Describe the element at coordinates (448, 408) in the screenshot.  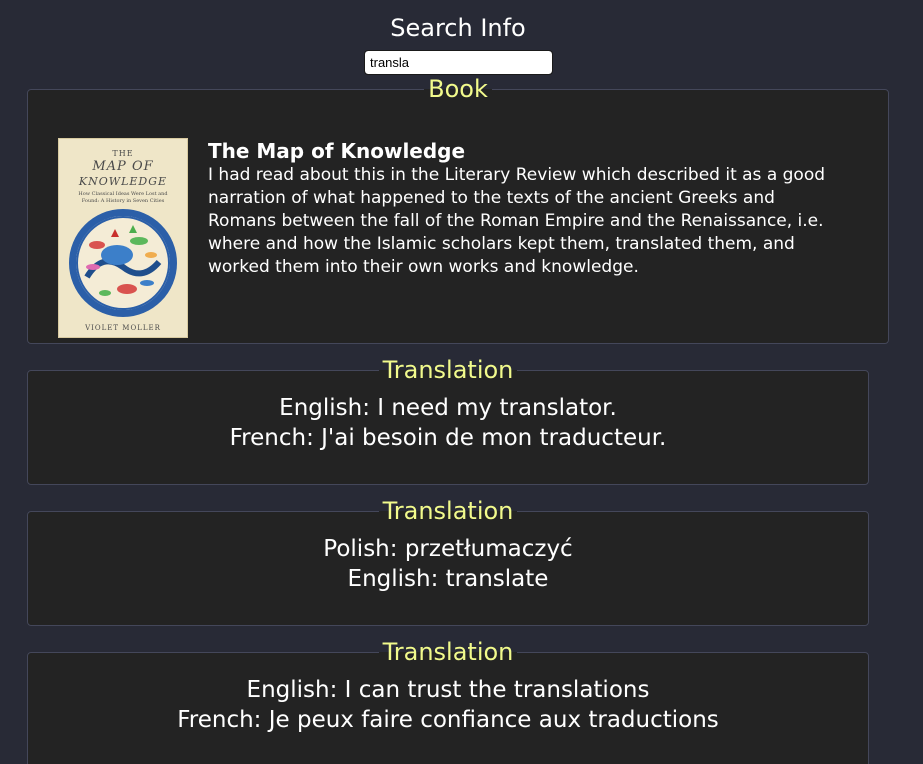
I see `translation-line: English: I need my translator.` at that location.